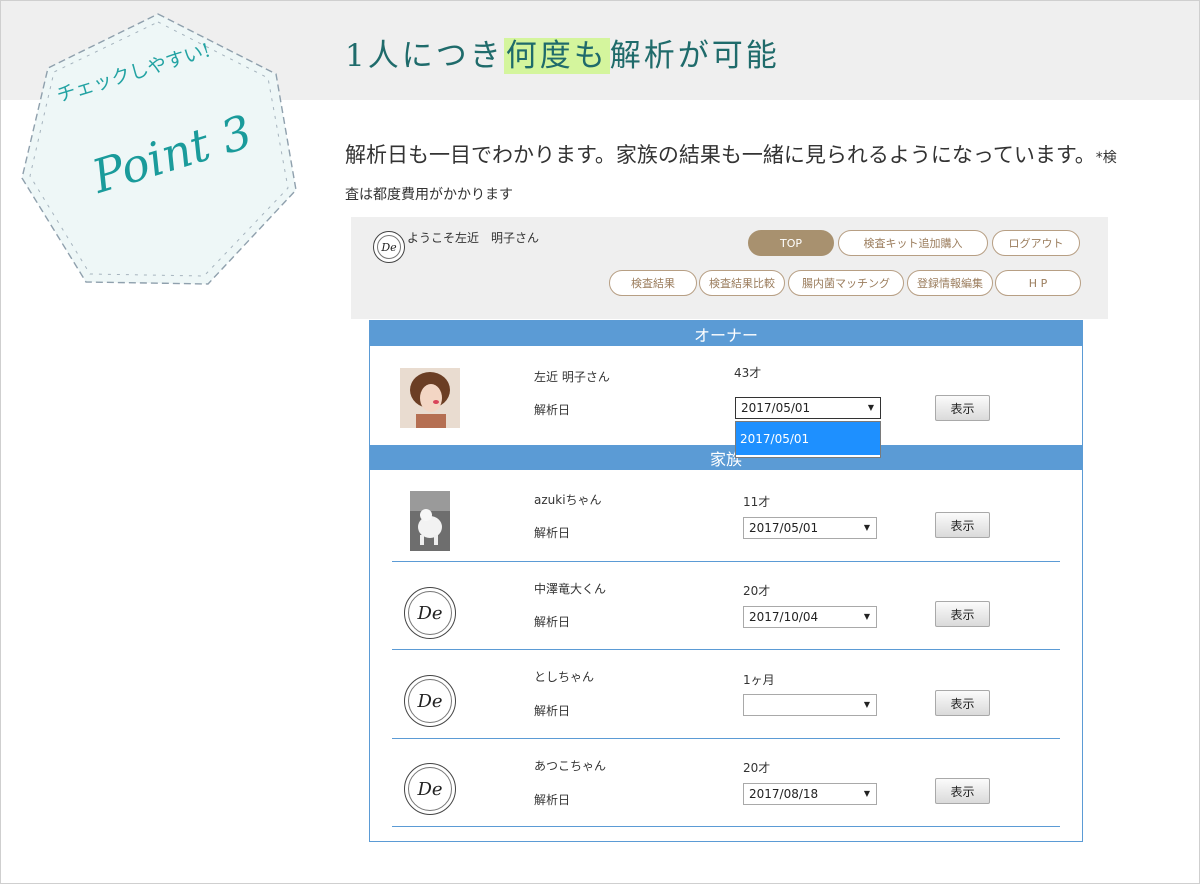 This screenshot has height=884, width=1200. What do you see at coordinates (726, 333) in the screenshot?
I see `owner-section-header: オーナー` at bounding box center [726, 333].